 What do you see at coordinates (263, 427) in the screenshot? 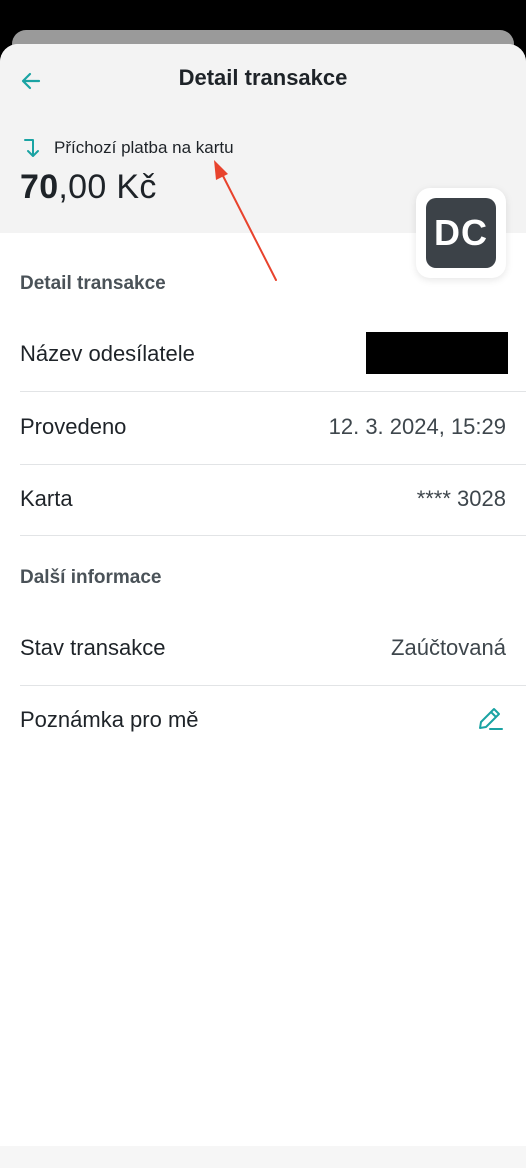
I see `row-executed: Provedeno 12. 3. 2024, 15:29` at bounding box center [263, 427].